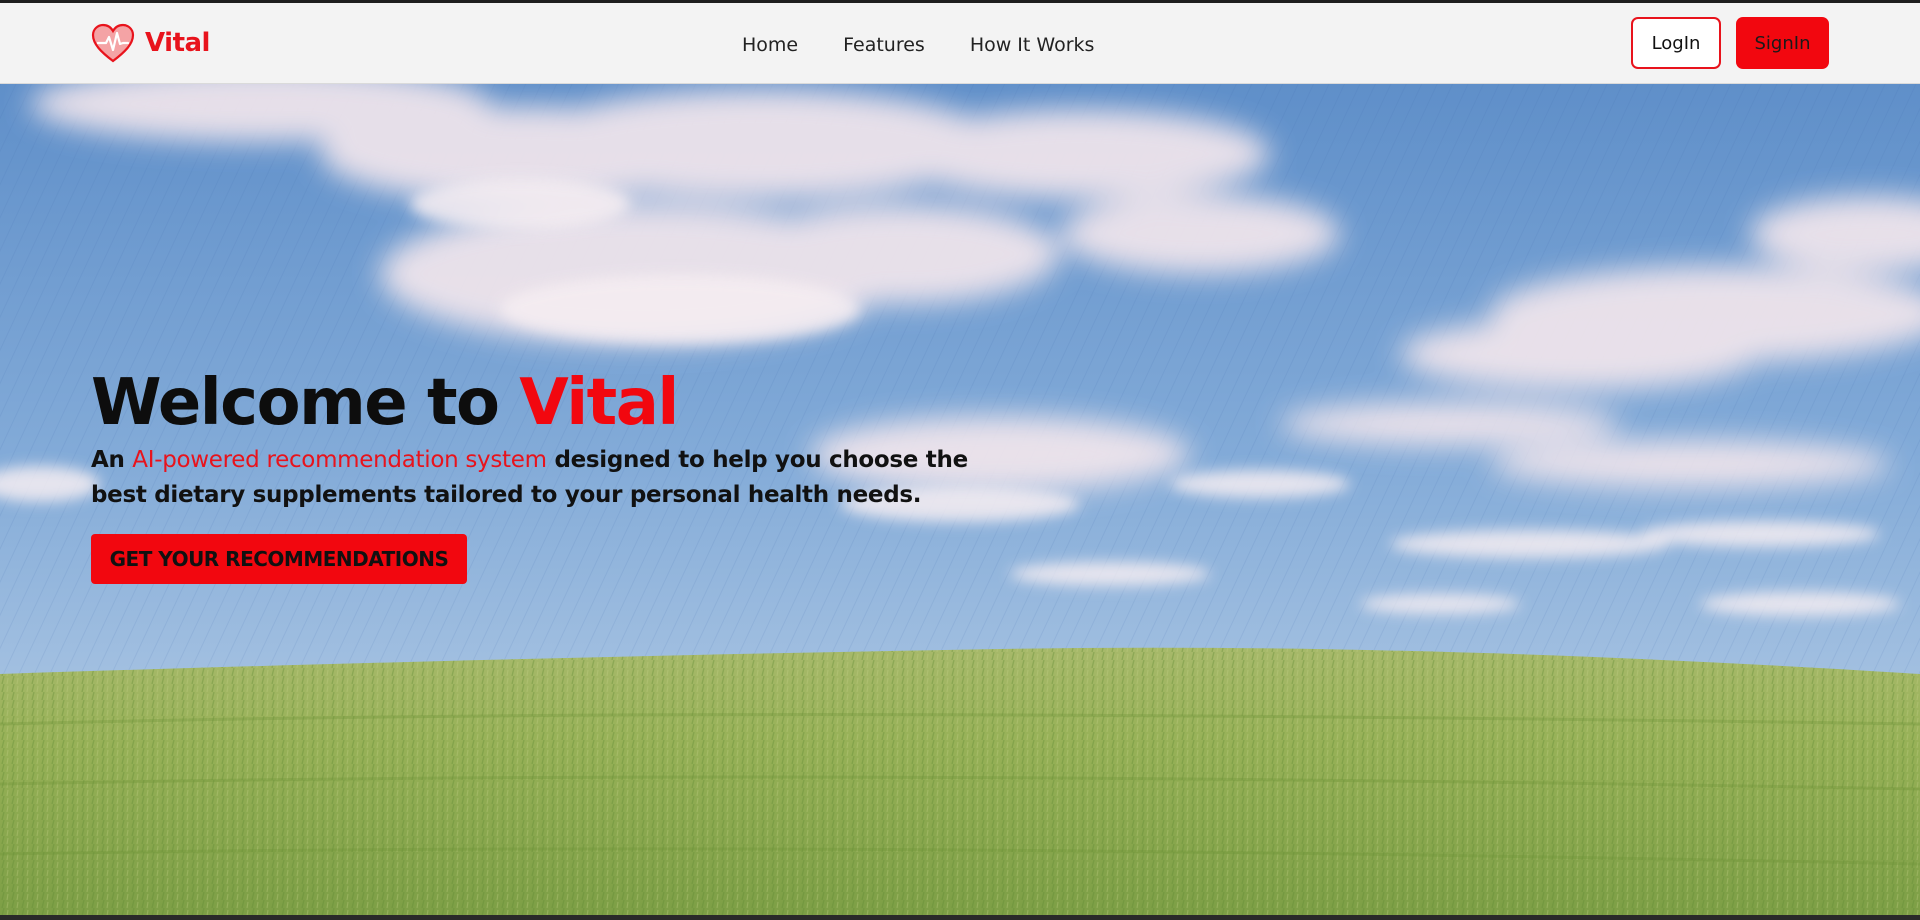 This screenshot has width=1920, height=920. What do you see at coordinates (1782, 43) in the screenshot?
I see `signin-button: SignIn` at bounding box center [1782, 43].